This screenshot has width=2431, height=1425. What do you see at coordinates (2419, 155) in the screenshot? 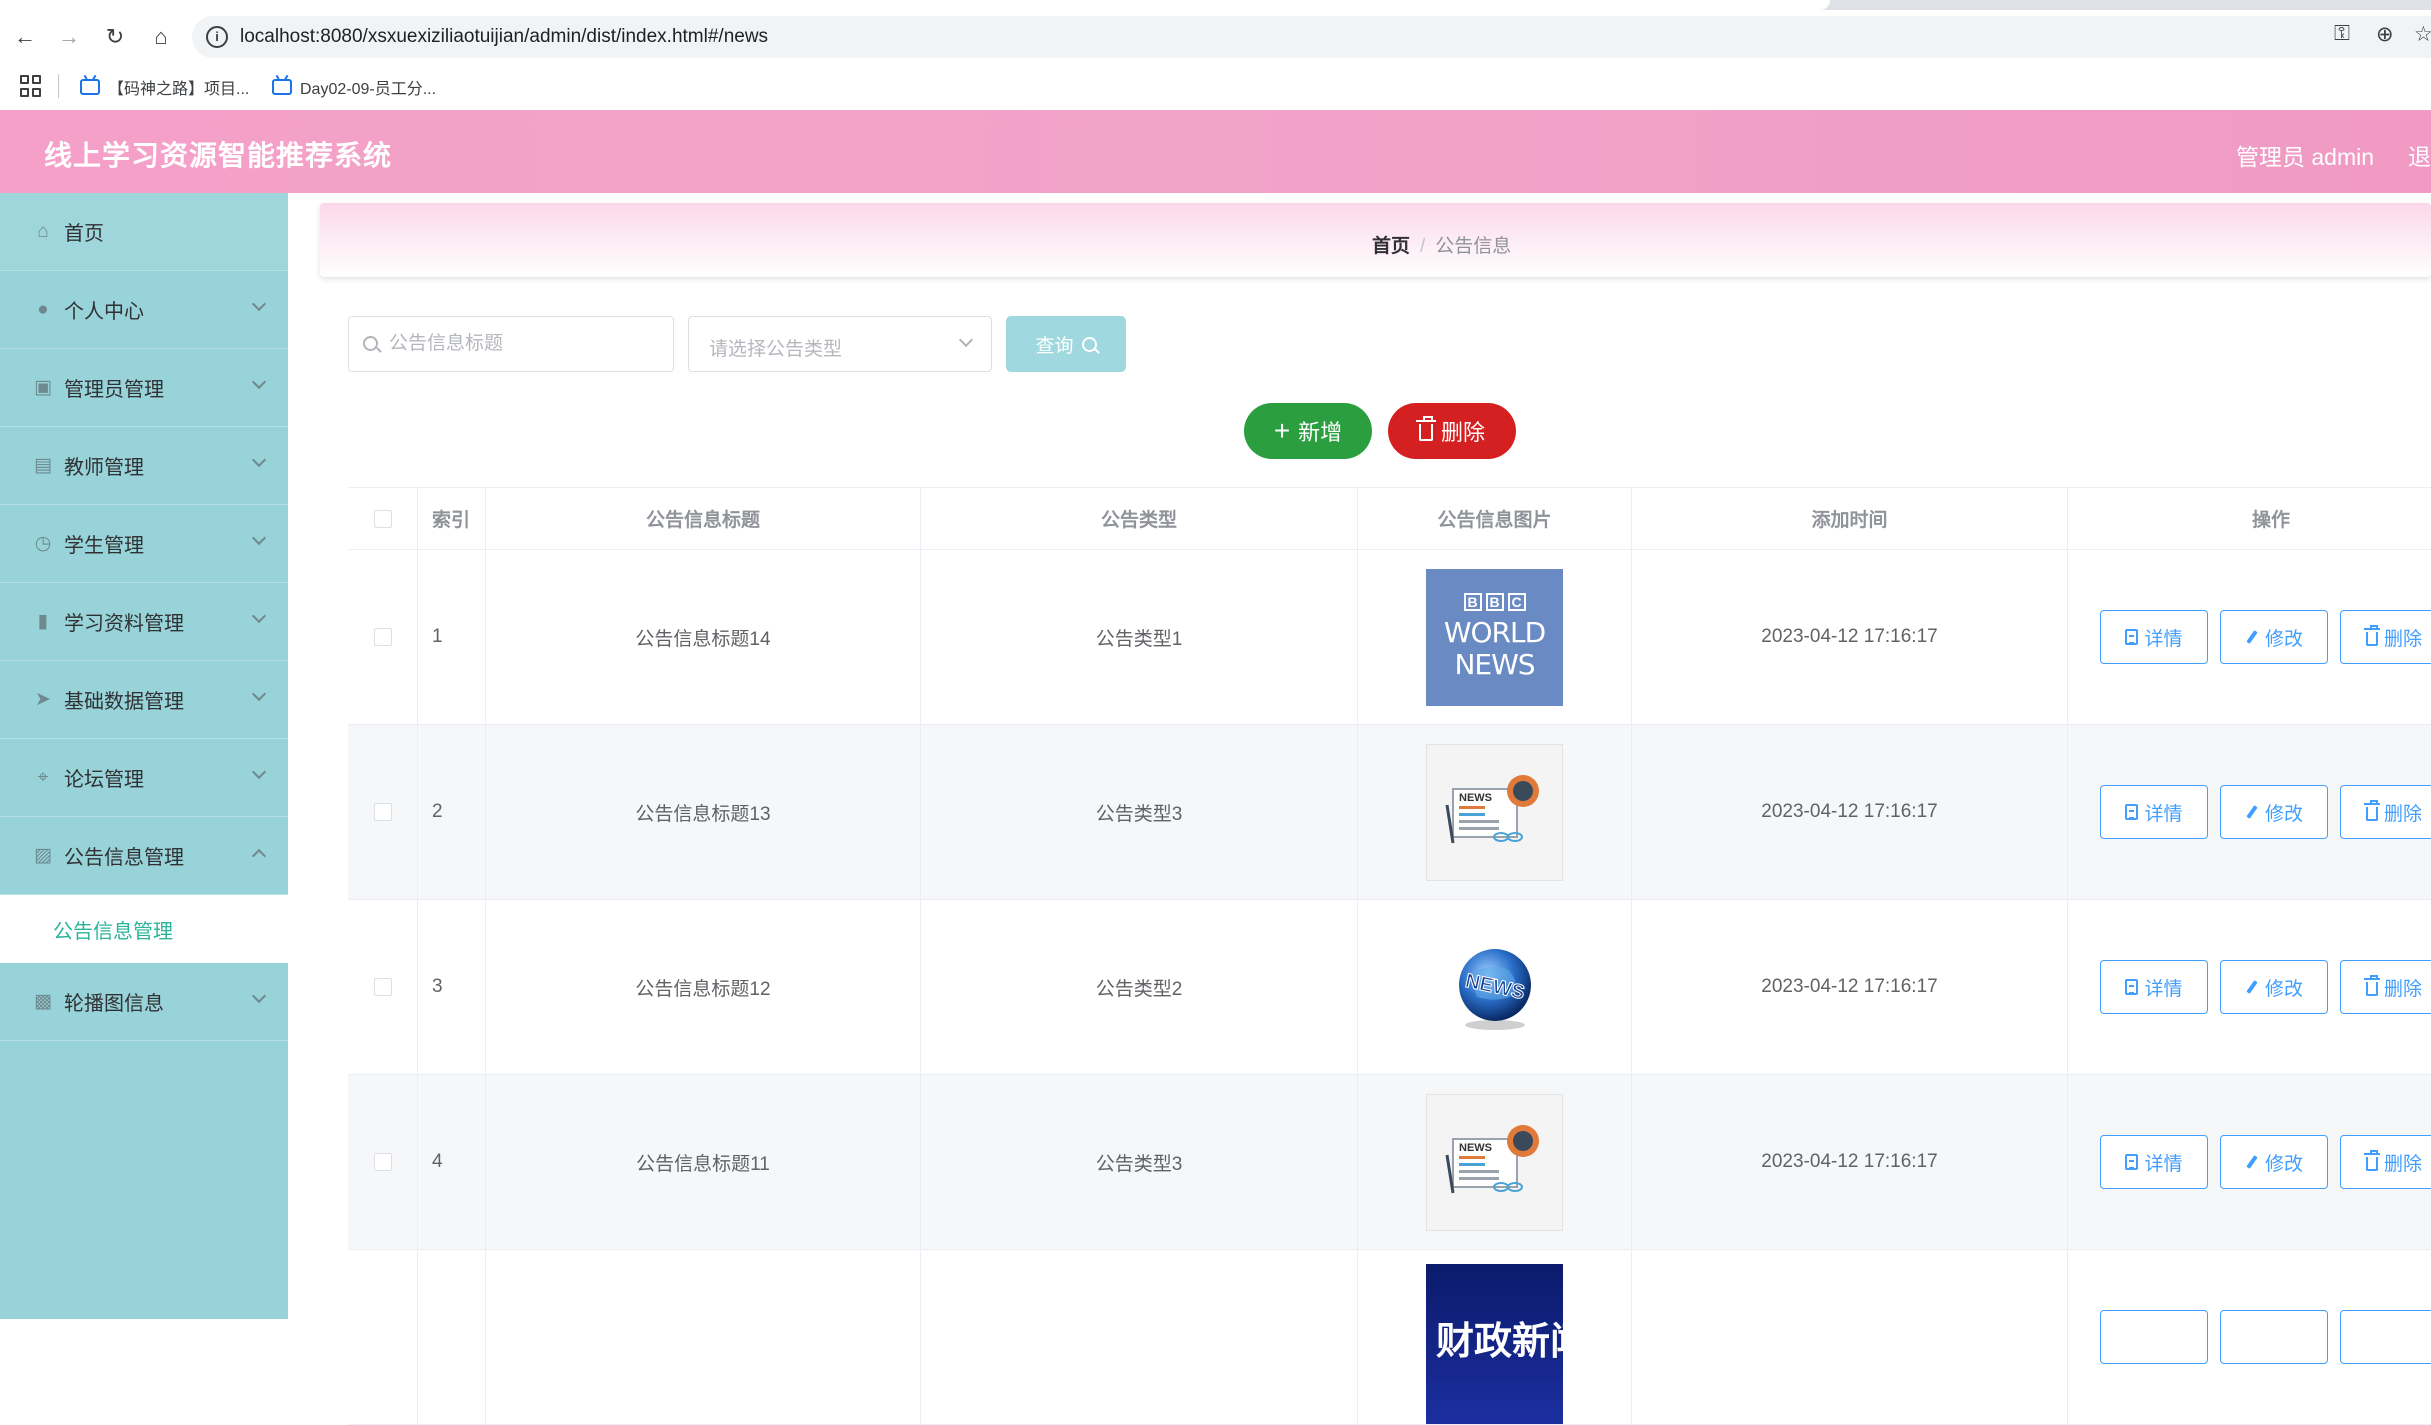
I see `logout-link: 退` at bounding box center [2419, 155].